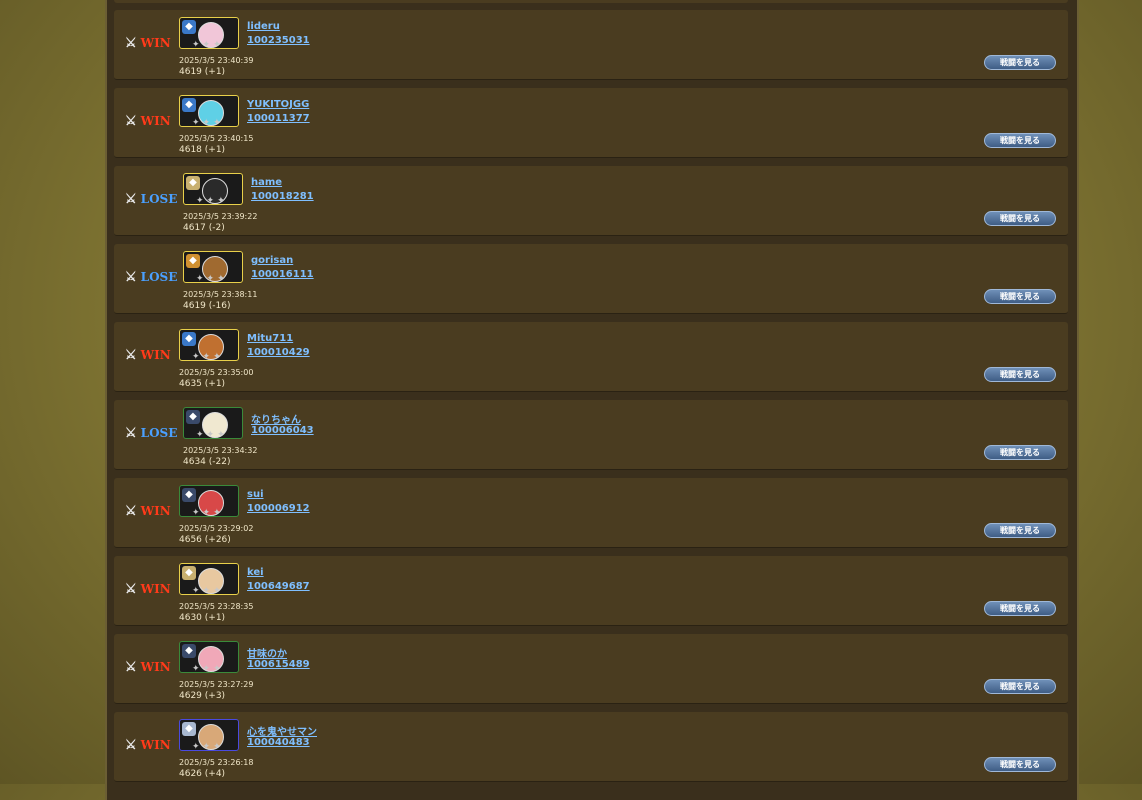 The image size is (1142, 800). I want to click on rating-change: 4634 (-22), so click(207, 462).